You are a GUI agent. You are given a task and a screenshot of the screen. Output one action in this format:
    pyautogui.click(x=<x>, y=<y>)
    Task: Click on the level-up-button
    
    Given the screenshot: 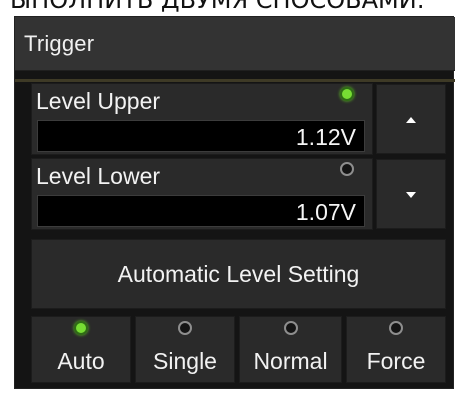 What is the action you would take?
    pyautogui.click(x=411, y=119)
    